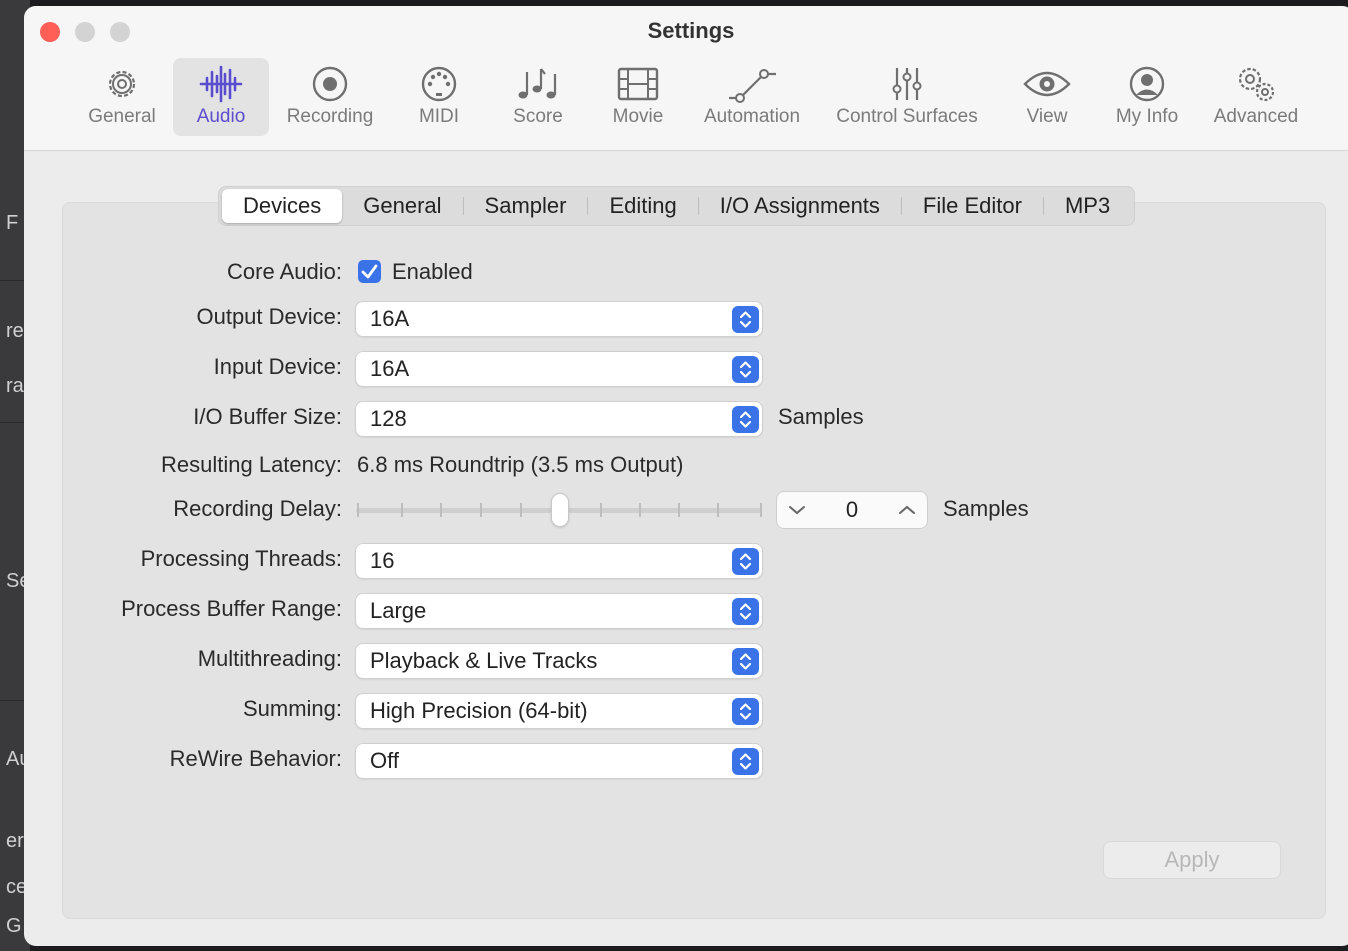 The width and height of the screenshot is (1348, 951). I want to click on toolbar-label: View, so click(1047, 116).